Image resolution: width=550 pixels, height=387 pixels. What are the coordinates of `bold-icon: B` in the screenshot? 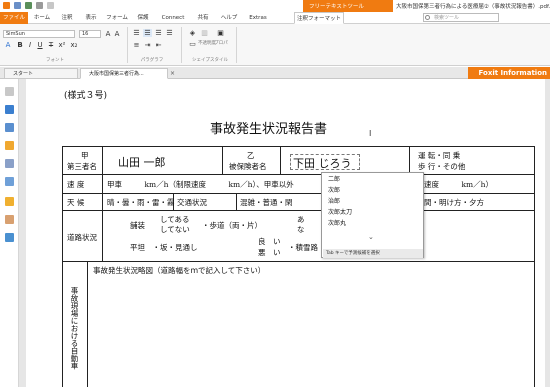 It's located at (20, 45).